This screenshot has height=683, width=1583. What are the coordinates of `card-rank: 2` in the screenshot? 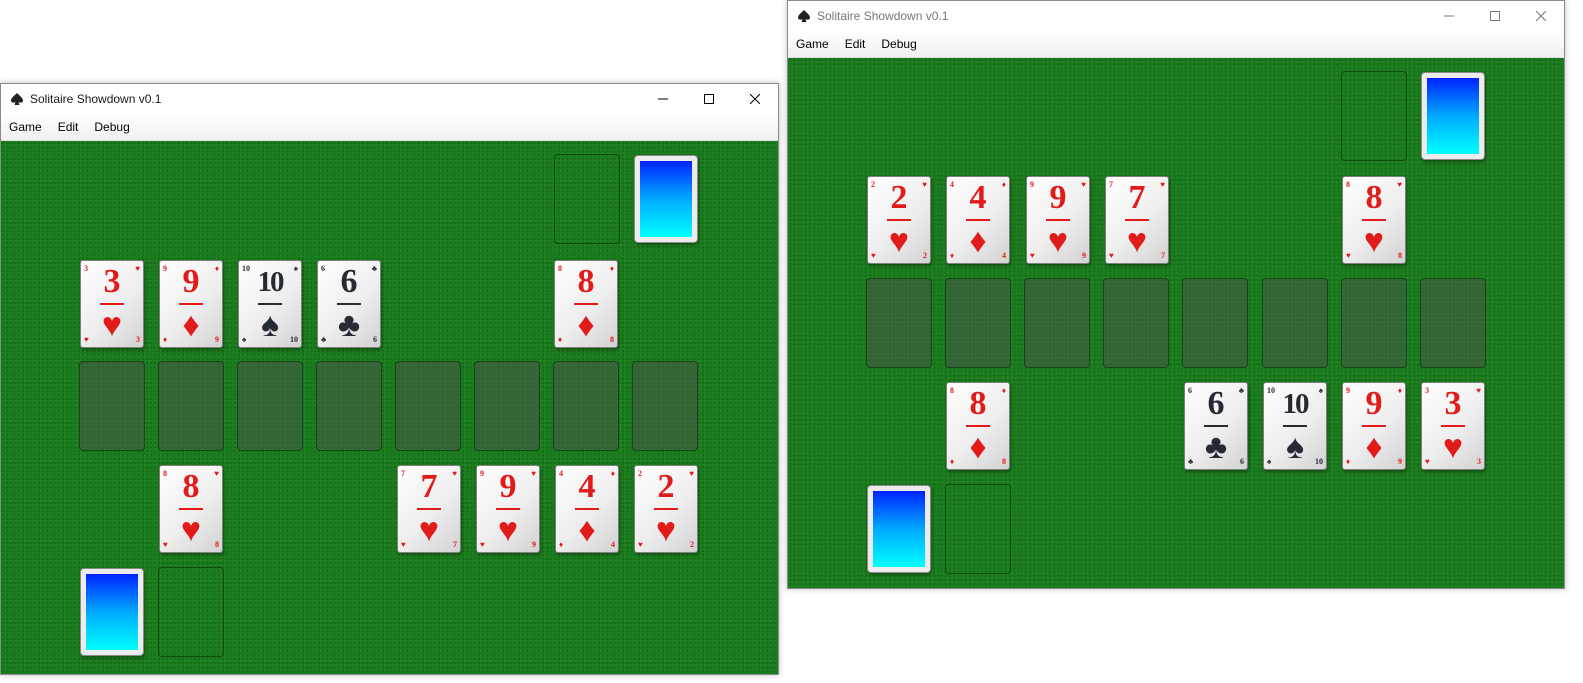 It's located at (666, 486).